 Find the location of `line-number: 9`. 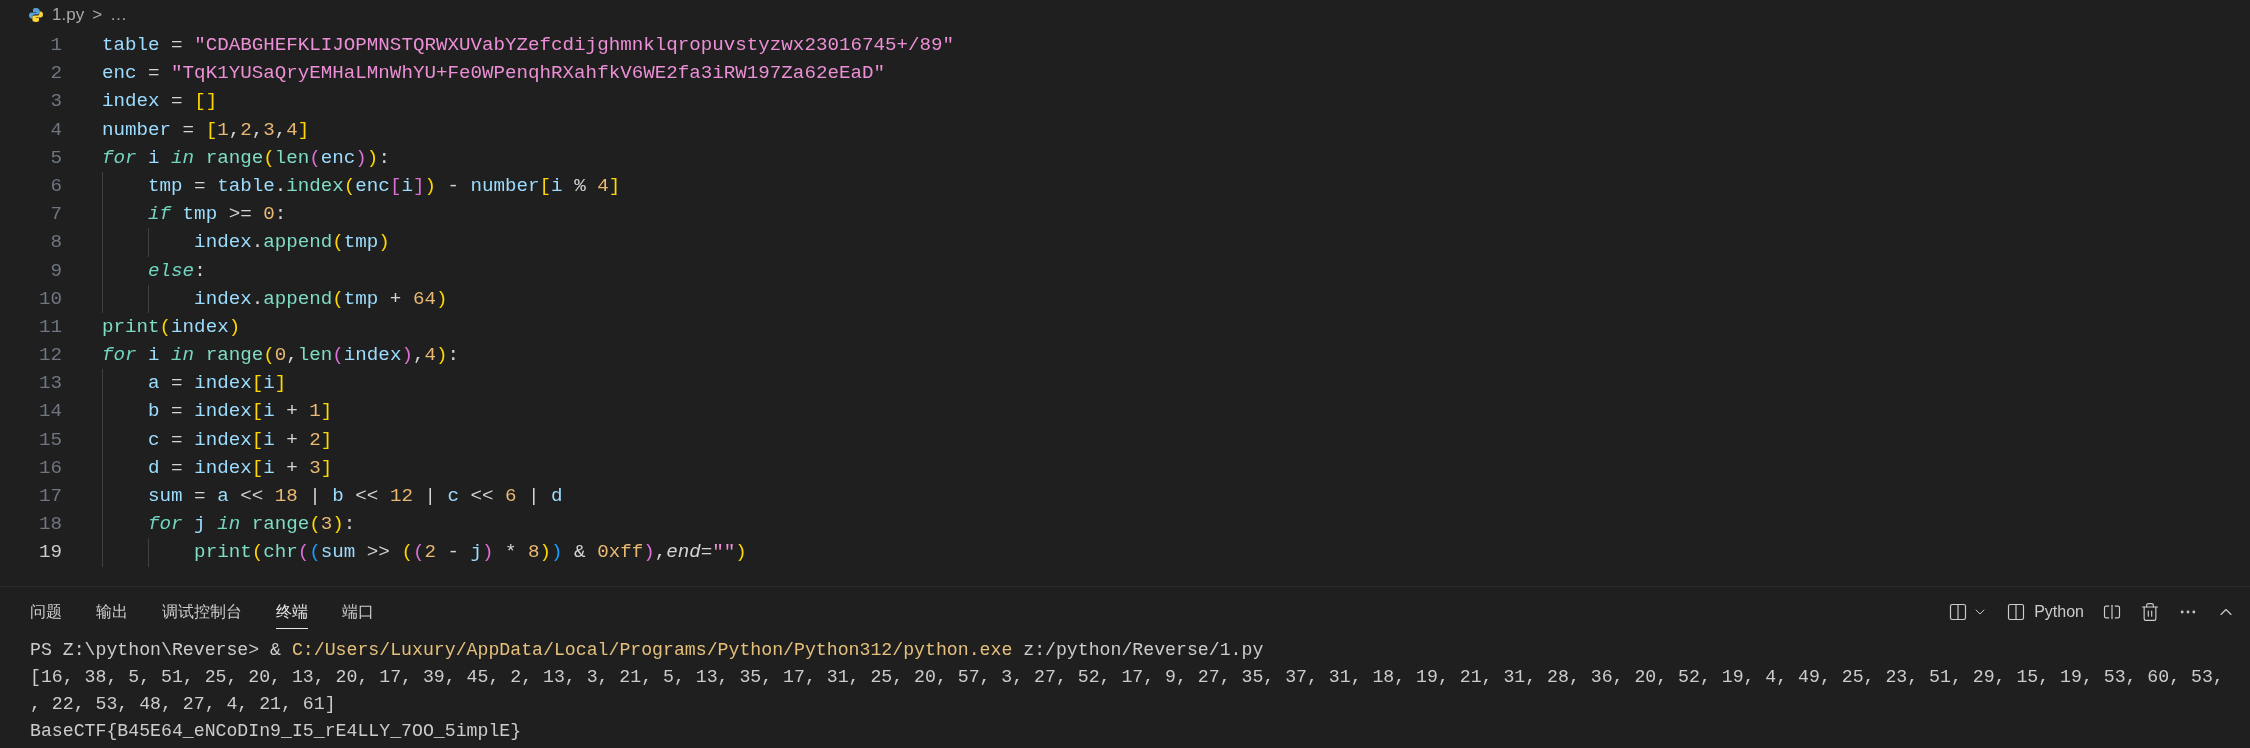

line-number: 9 is located at coordinates (55, 271).